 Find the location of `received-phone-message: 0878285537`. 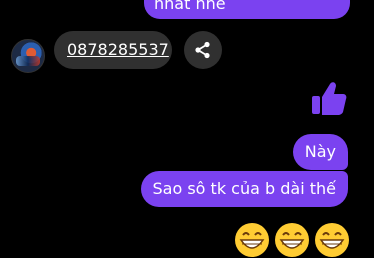

received-phone-message: 0878285537 is located at coordinates (113, 50).